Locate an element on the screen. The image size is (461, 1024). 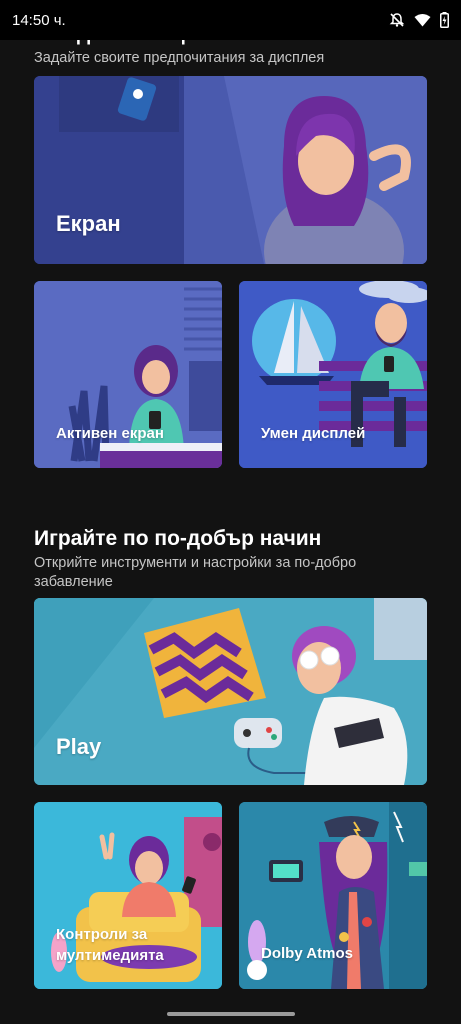
status-icons is located at coordinates (419, 20).